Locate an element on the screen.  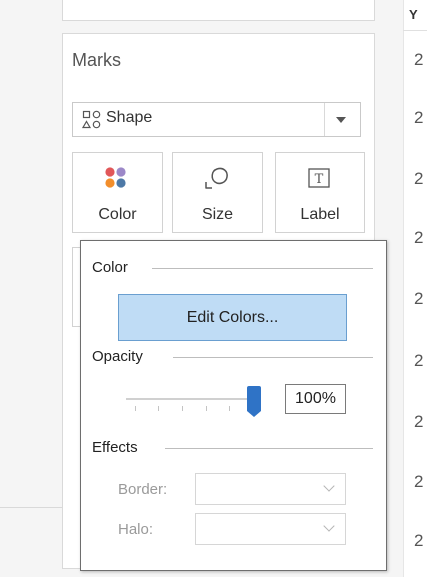
border-dropdown is located at coordinates (270, 489).